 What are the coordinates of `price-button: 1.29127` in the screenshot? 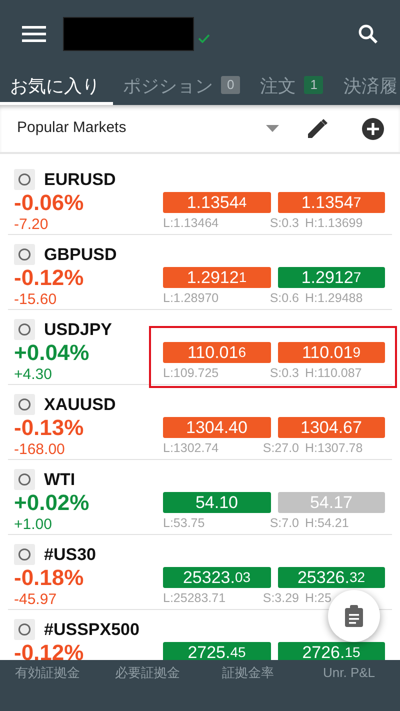 It's located at (331, 277).